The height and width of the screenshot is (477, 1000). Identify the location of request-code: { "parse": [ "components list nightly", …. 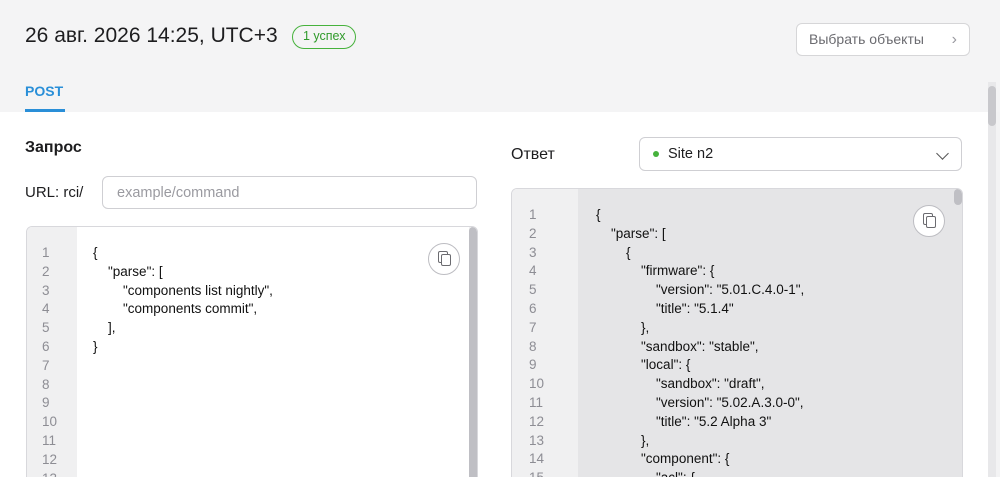
(183, 300).